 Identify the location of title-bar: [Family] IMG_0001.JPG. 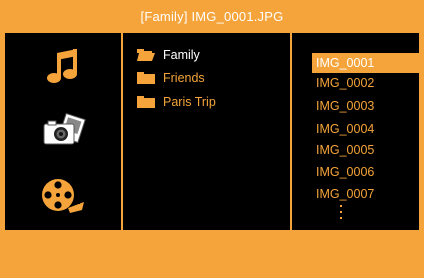
(212, 16).